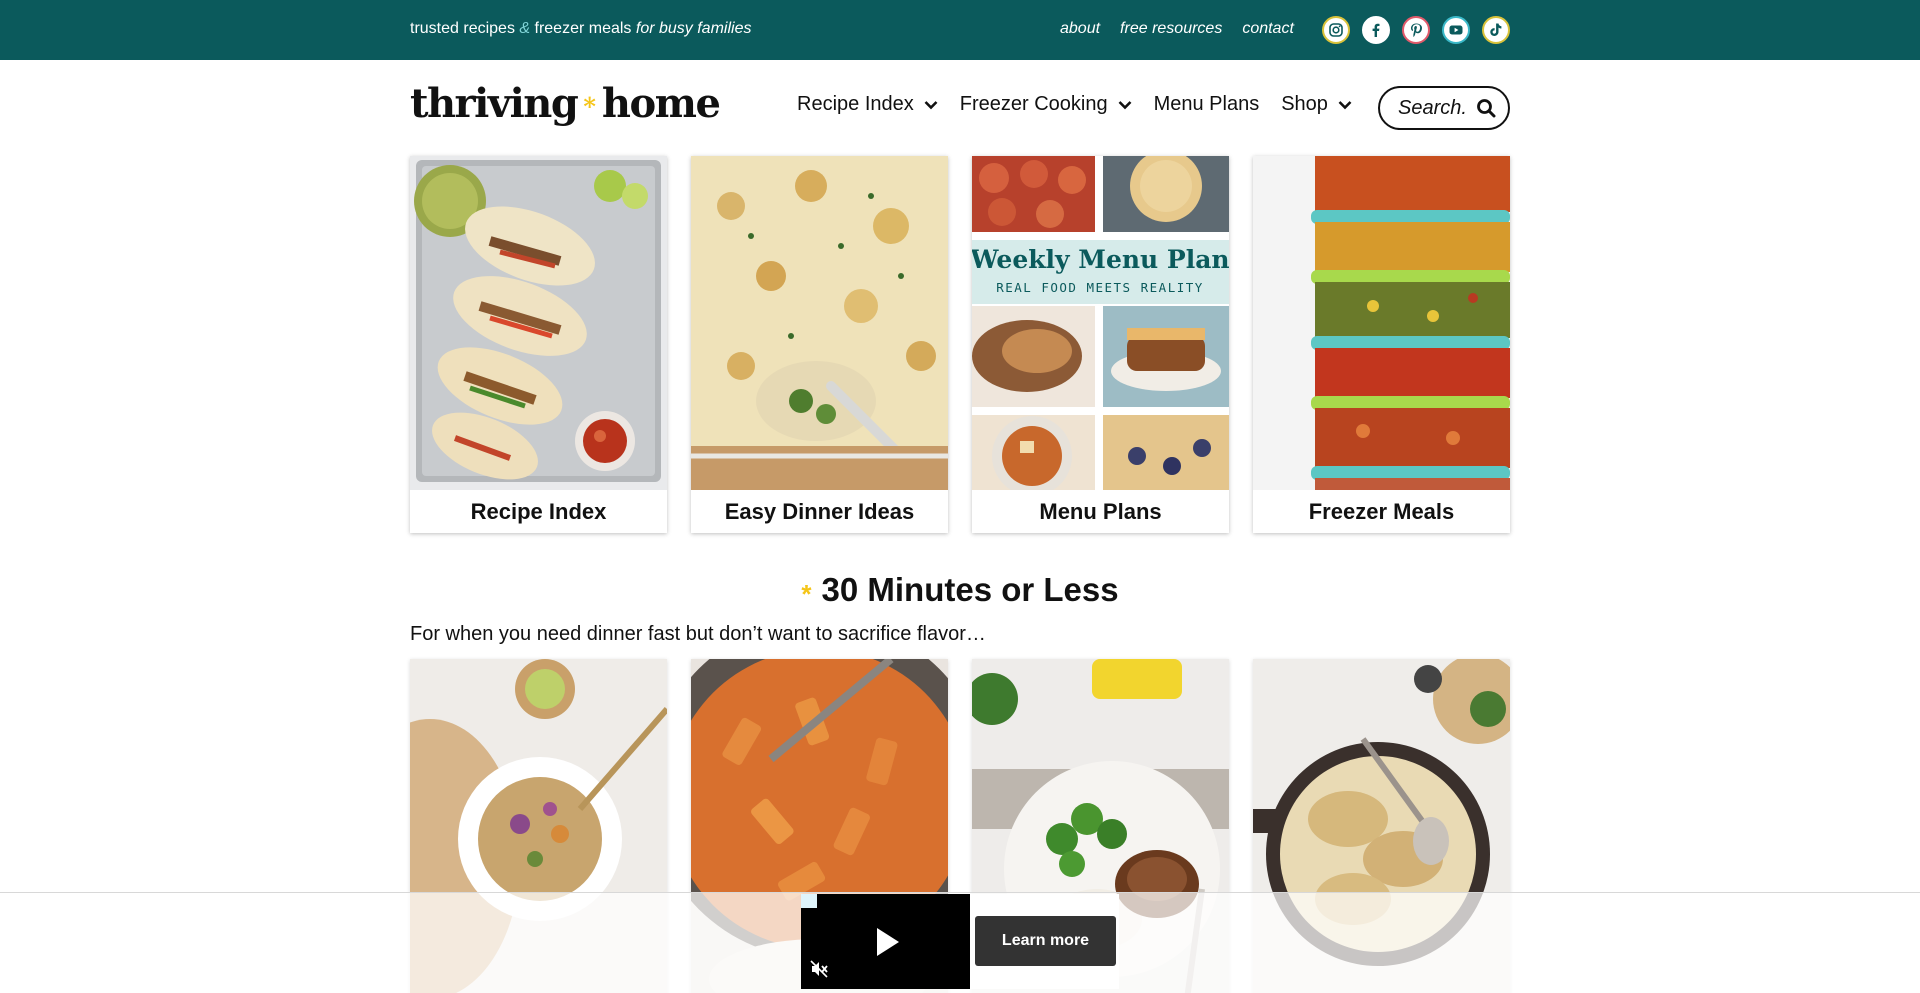 The image size is (1920, 993). Describe the element at coordinates (1033, 104) in the screenshot. I see `nav-label: Freezer Cooking` at that location.